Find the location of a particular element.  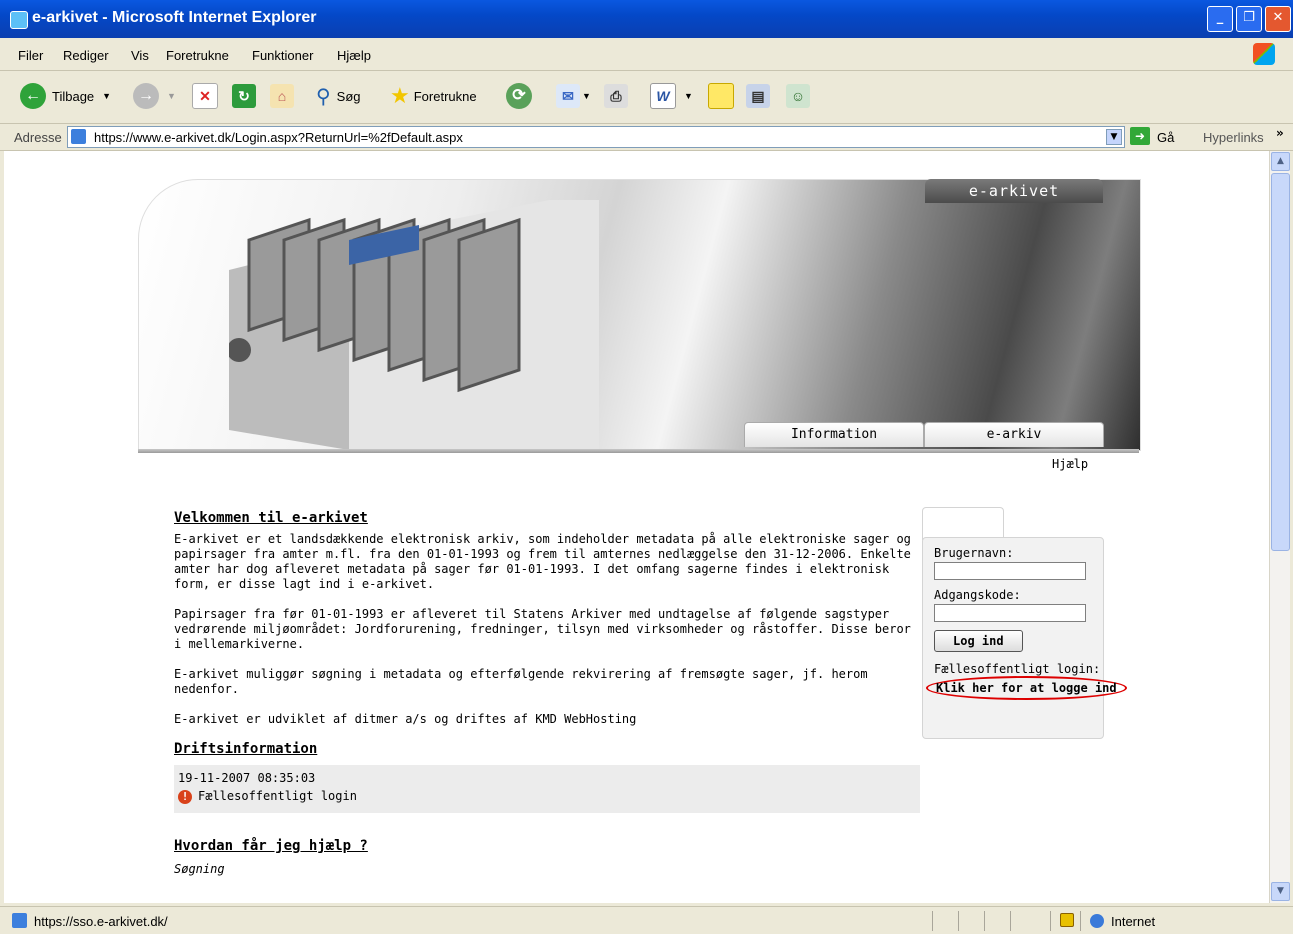

search-label: Søg is located at coordinates (348, 96).